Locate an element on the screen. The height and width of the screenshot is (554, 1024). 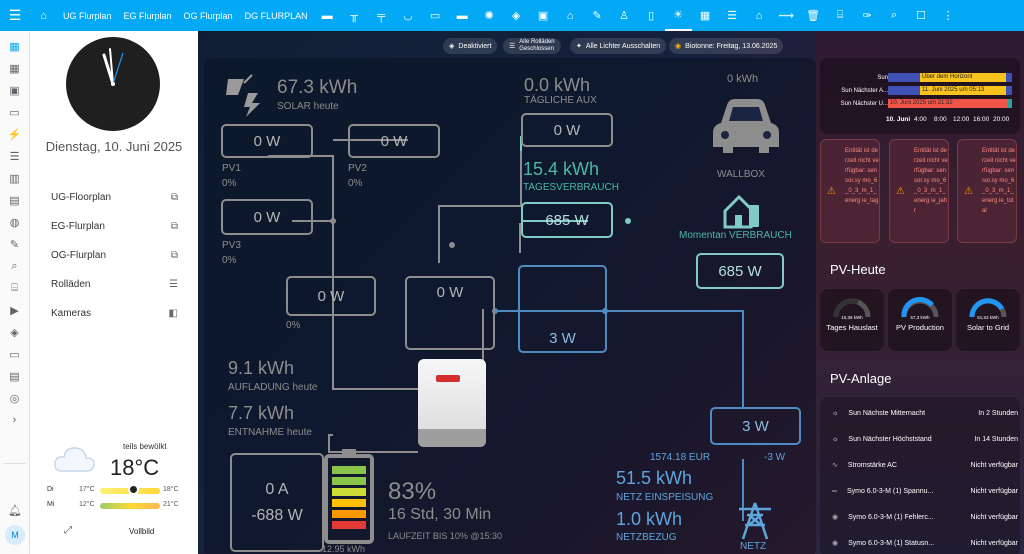
sidebar-code-icon: › is located at coordinates (14, 420).